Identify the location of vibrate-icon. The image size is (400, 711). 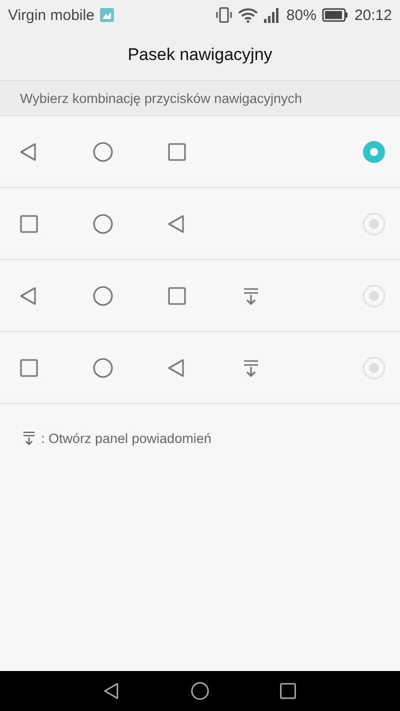
(224, 15).